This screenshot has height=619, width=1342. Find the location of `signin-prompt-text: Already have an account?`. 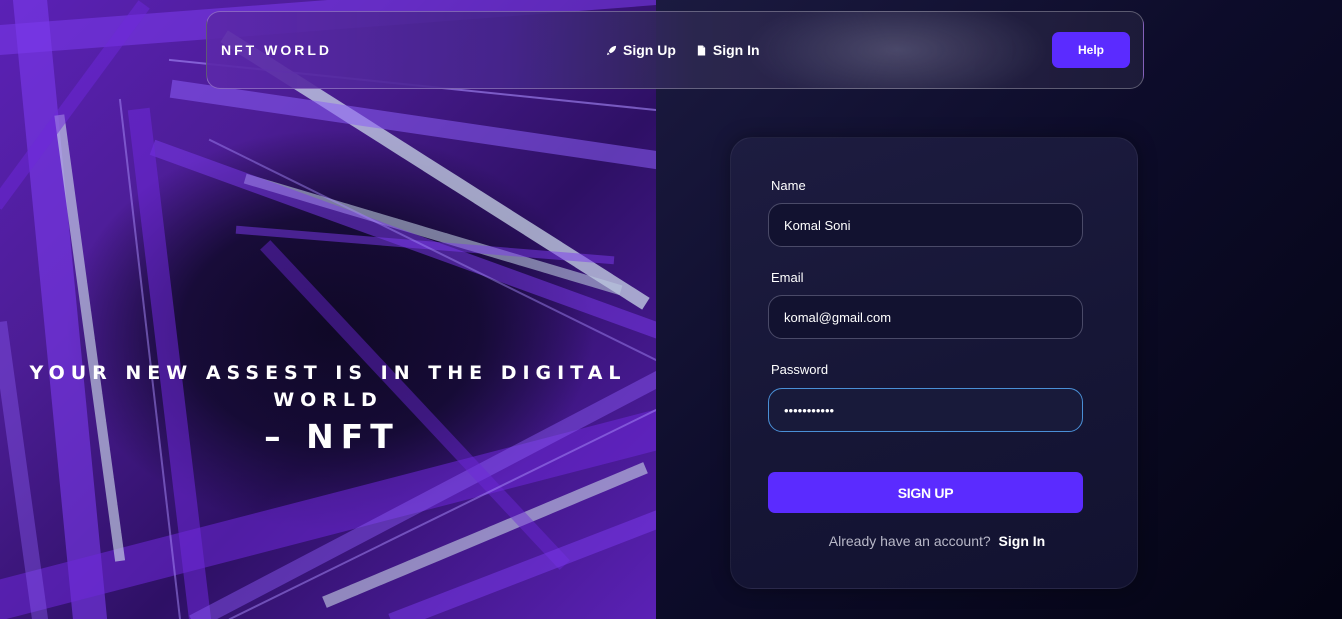

signin-prompt-text: Already have an account? is located at coordinates (909, 541).